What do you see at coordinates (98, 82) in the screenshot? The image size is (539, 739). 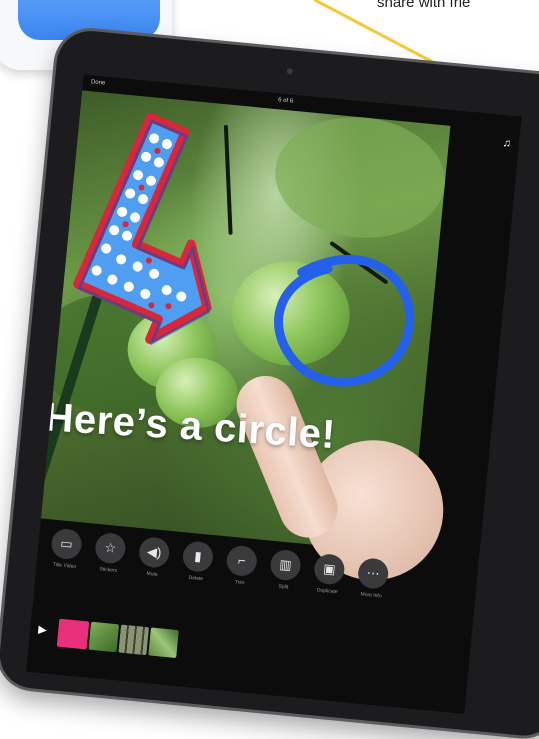 I see `done-button: Done` at bounding box center [98, 82].